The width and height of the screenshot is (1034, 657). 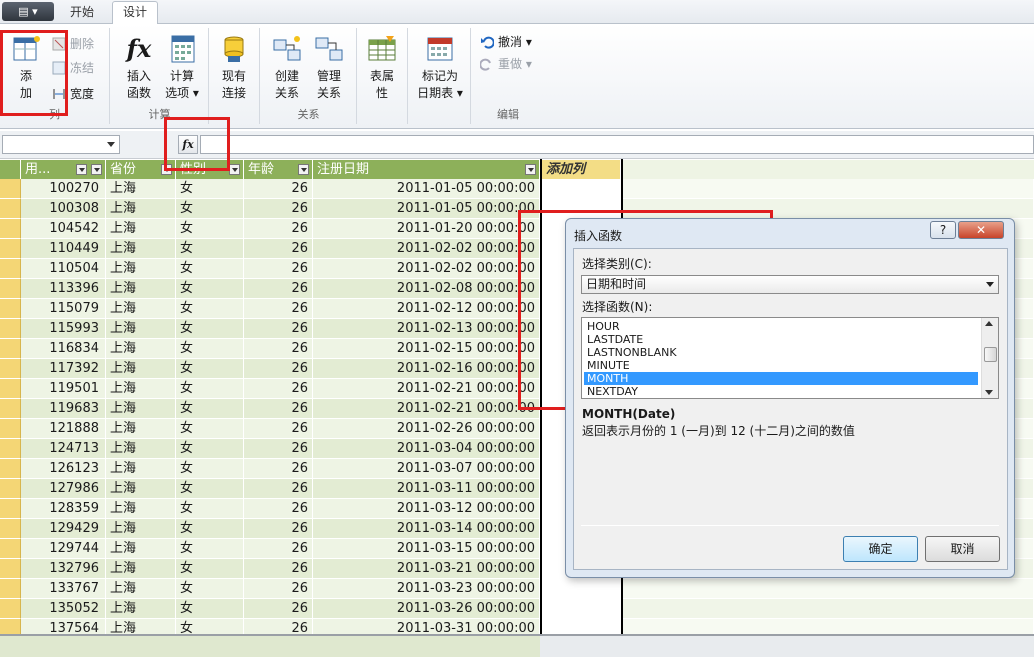 I want to click on table-cell: 2011-03-15 00:00:00, so click(x=426, y=549).